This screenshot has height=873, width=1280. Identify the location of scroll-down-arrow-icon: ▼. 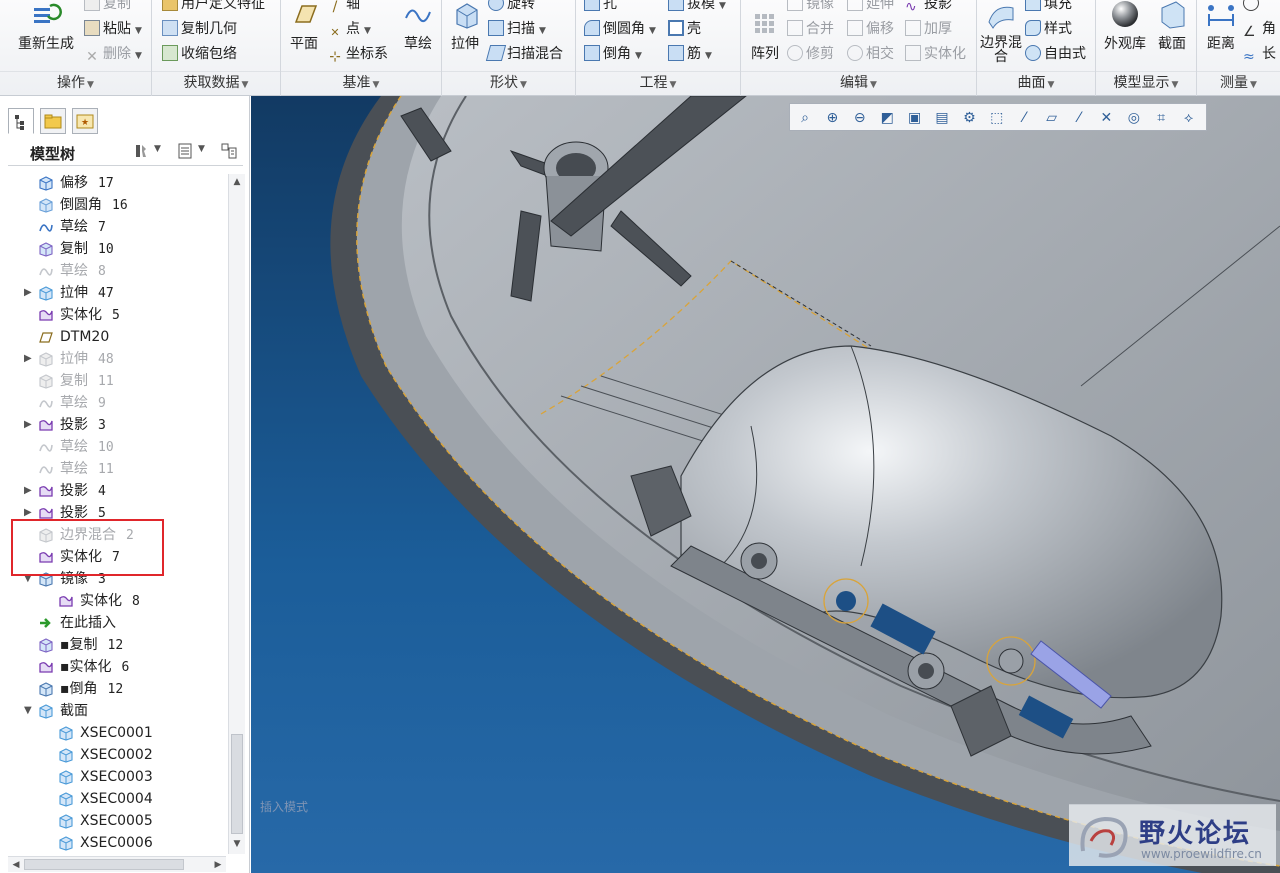
(237, 844).